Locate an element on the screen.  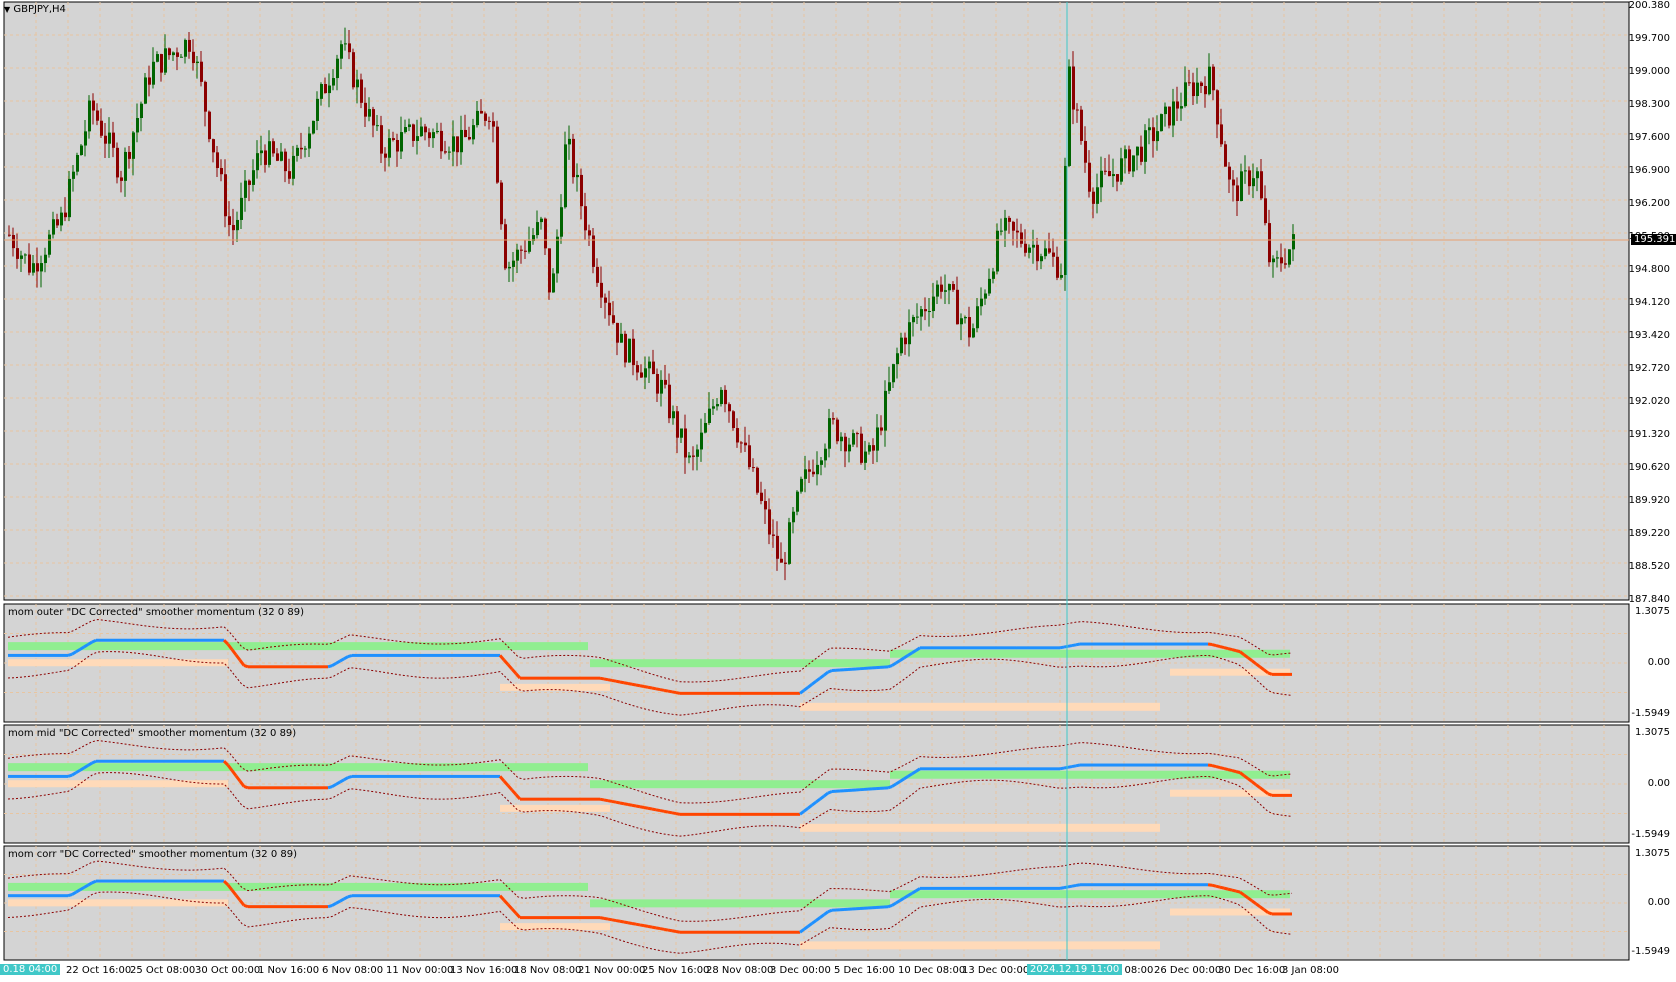
price-axis-label: 199.000 is located at coordinates (1649, 71).